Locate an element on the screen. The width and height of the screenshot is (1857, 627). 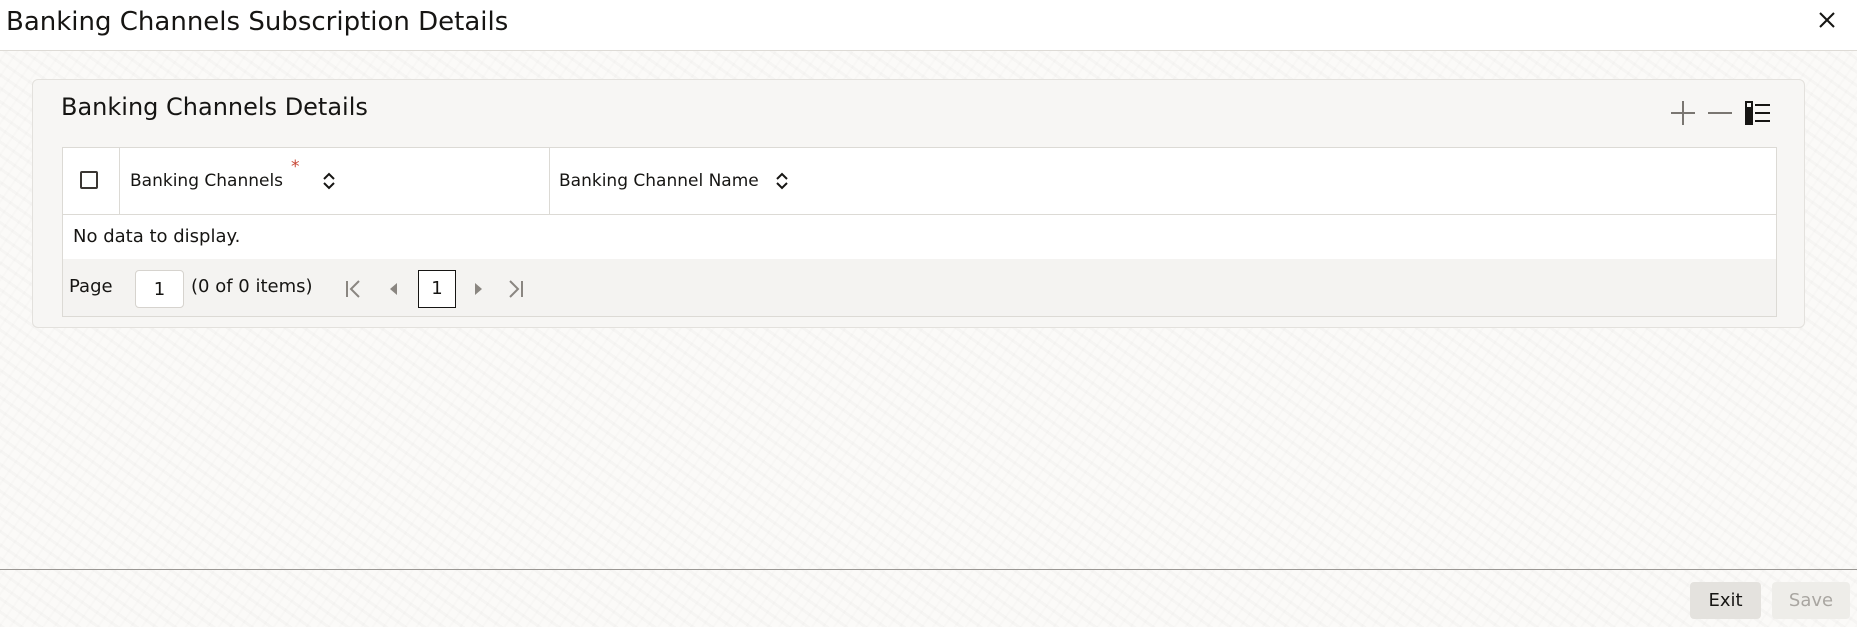
plus-icon is located at coordinates (1683, 113).